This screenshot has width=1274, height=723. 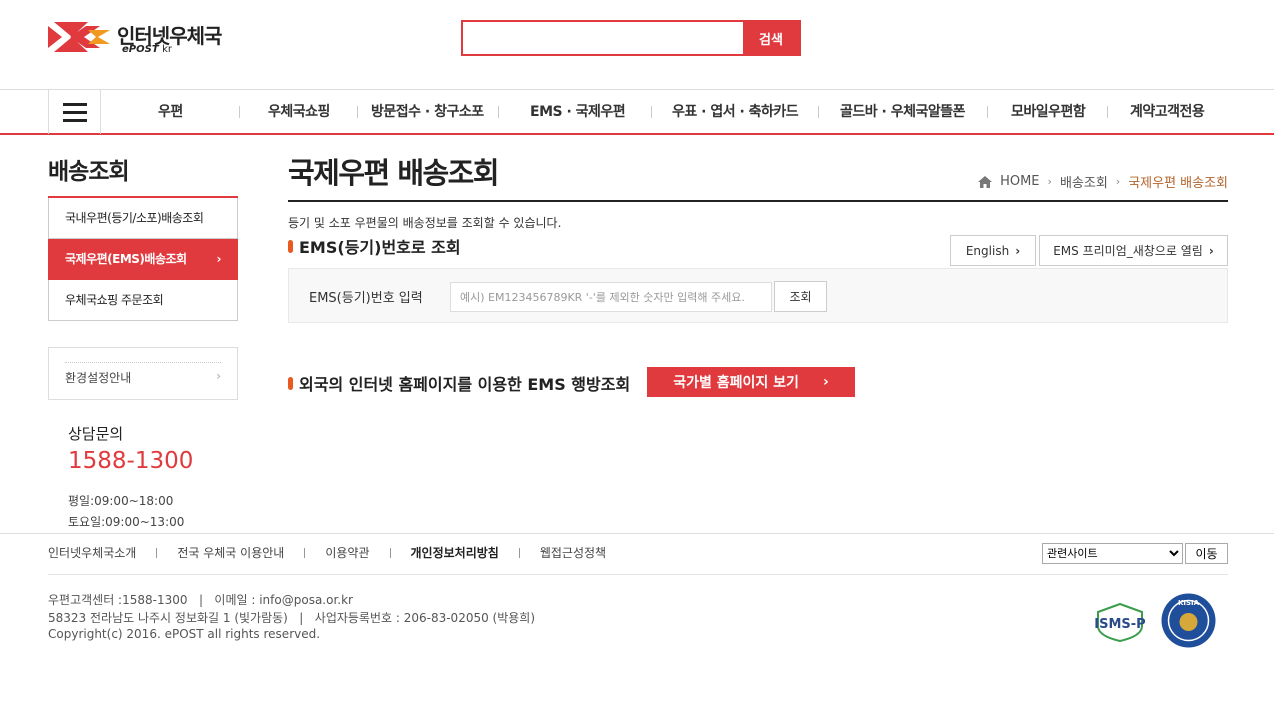 I want to click on sidebar-item-label: 우체국쇼핑 주문조회, so click(x=114, y=300).